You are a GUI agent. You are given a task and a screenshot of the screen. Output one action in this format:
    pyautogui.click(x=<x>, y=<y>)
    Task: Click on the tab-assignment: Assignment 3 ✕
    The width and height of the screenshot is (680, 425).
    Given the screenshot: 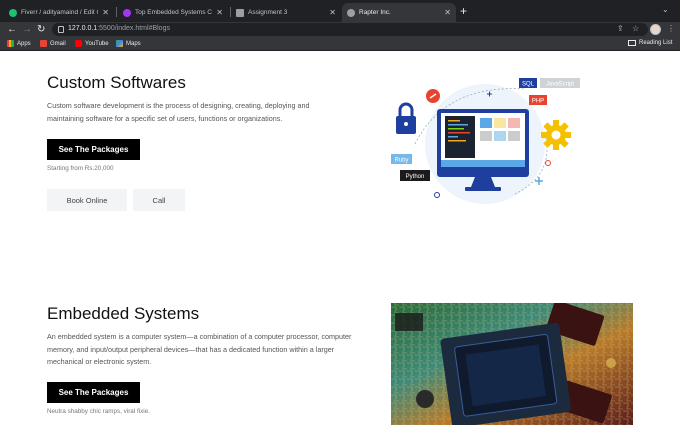 What is the action you would take?
    pyautogui.click(x=286, y=12)
    